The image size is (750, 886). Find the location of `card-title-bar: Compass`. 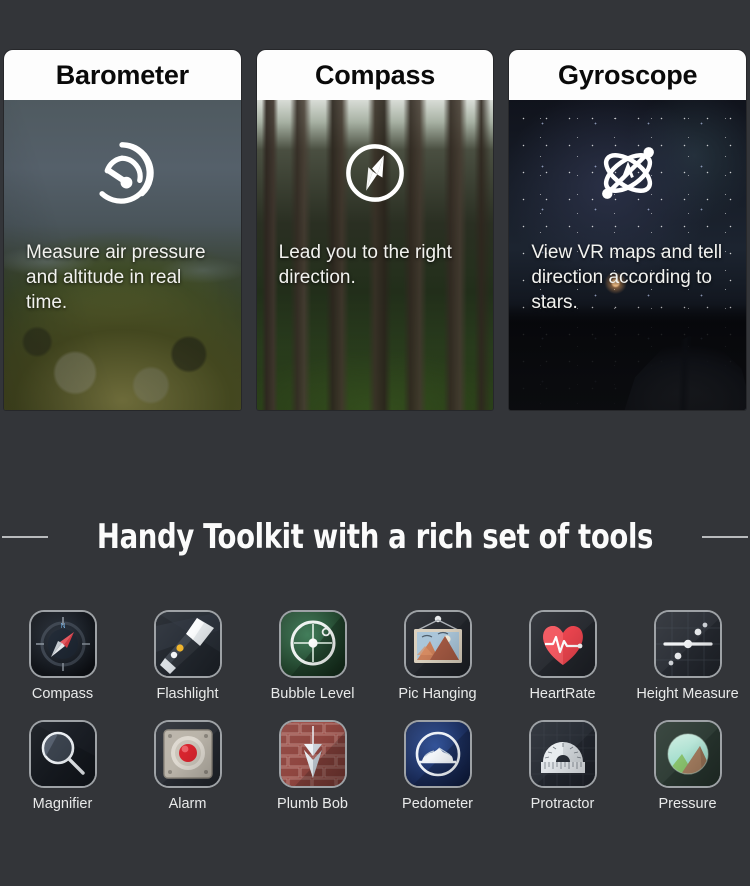

card-title-bar: Compass is located at coordinates (375, 75).